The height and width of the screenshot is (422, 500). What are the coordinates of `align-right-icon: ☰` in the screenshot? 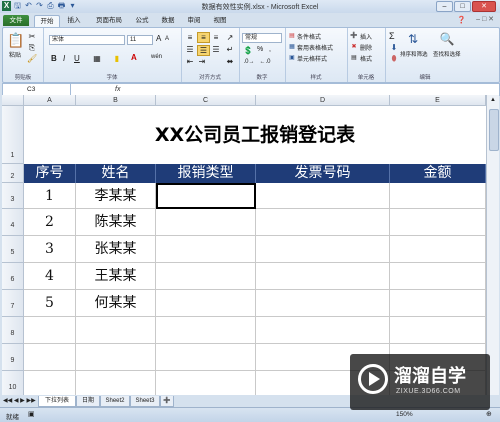 It's located at (216, 49).